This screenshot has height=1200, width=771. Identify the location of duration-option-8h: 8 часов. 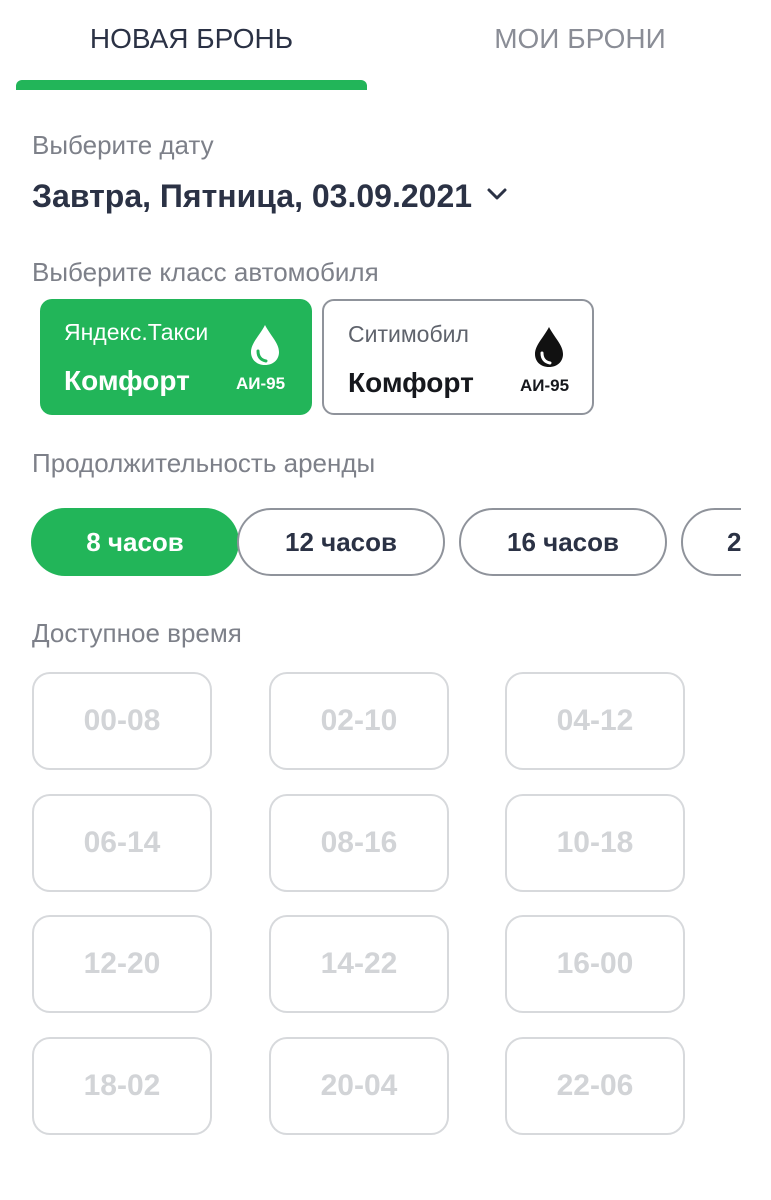
(135, 542).